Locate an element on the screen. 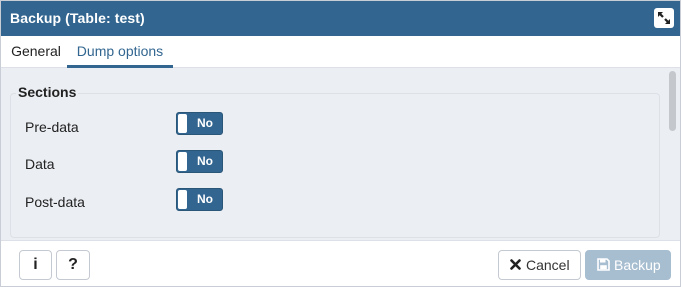  info-button: i is located at coordinates (35, 265).